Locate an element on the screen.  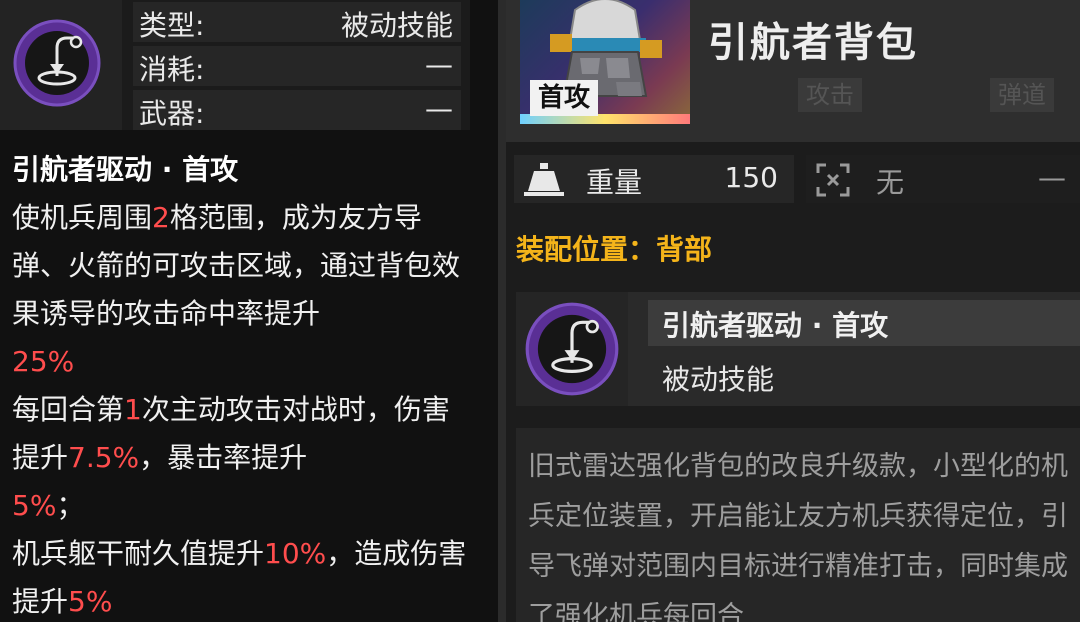
skill-card: 引航者驱动 · 首攻 被动技能 is located at coordinates (798, 349).